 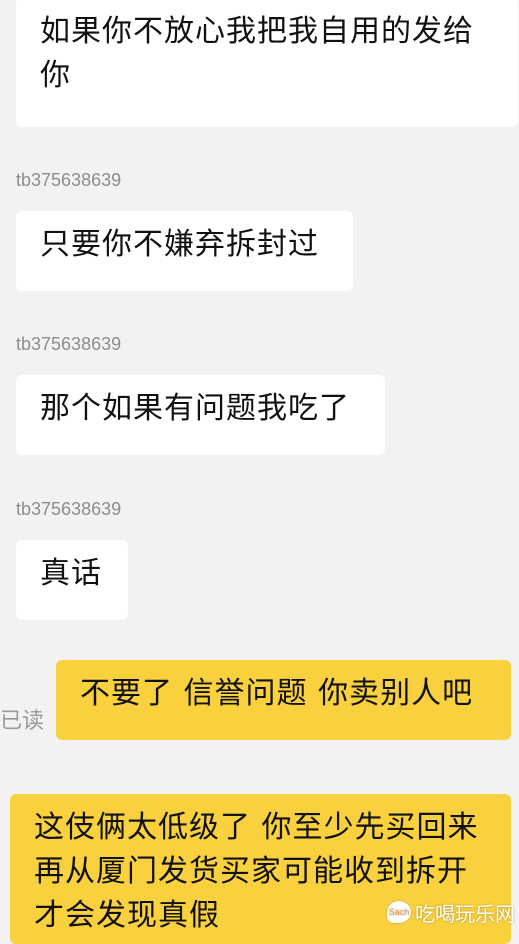 What do you see at coordinates (399, 912) in the screenshot?
I see `watermark-logo-icon: Sach` at bounding box center [399, 912].